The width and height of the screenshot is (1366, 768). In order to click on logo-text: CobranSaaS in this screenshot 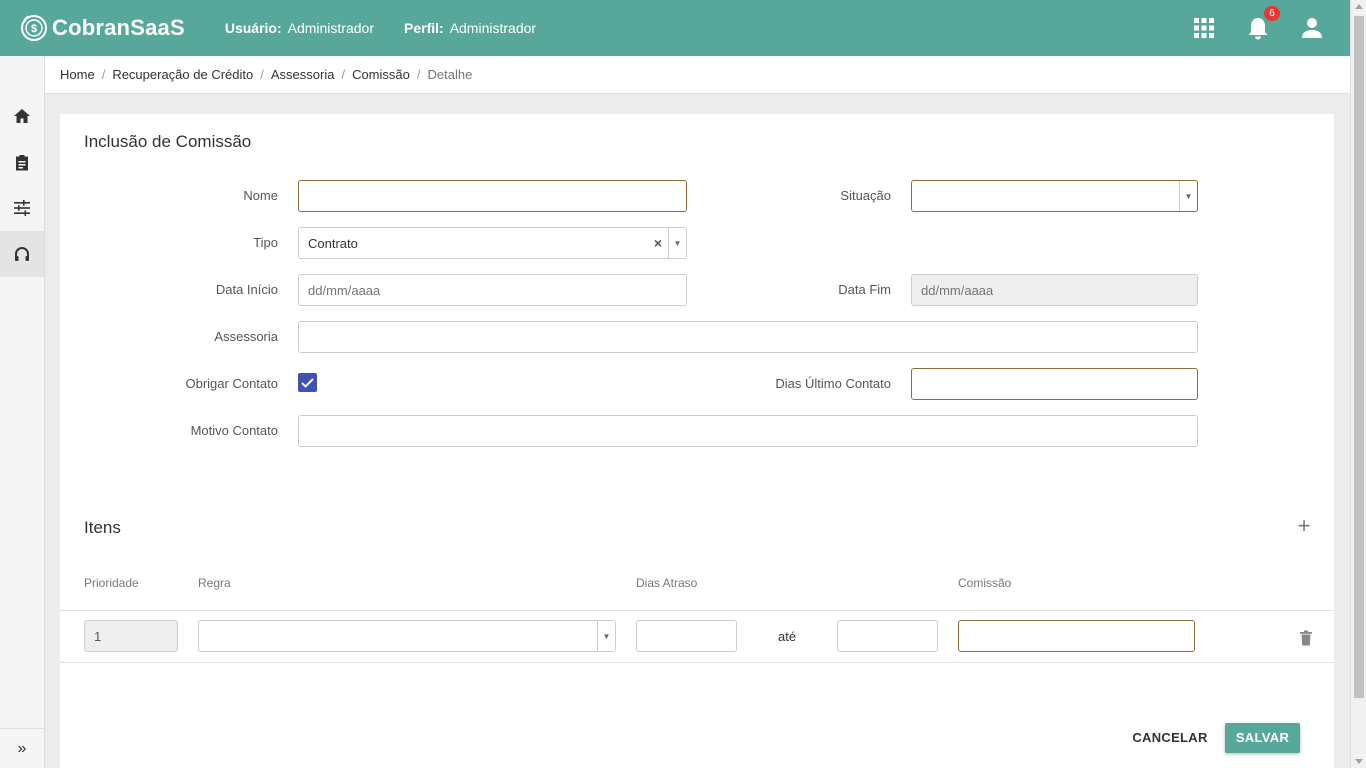, I will do `click(118, 27)`.